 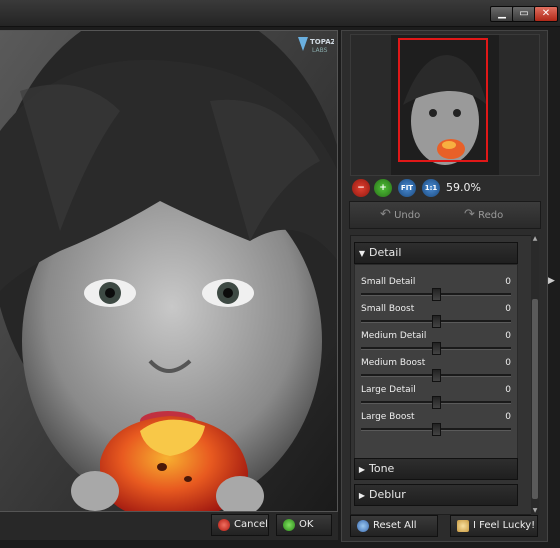 What do you see at coordinates (388, 390) in the screenshot?
I see `param-label: Large Detail` at bounding box center [388, 390].